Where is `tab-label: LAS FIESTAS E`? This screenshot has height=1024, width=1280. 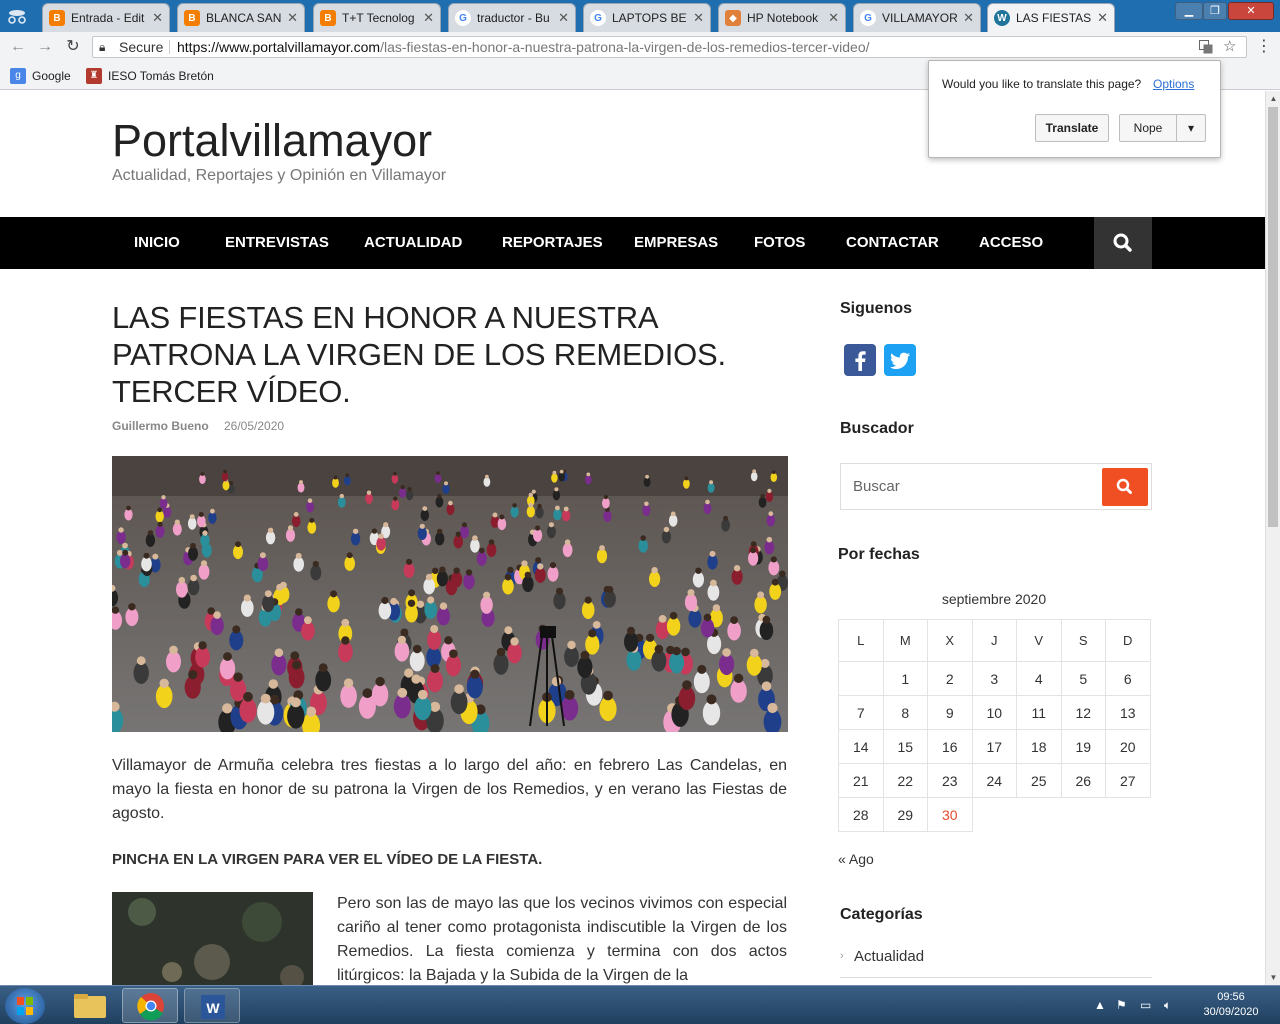 tab-label: LAS FIESTAS E is located at coordinates (1054, 18).